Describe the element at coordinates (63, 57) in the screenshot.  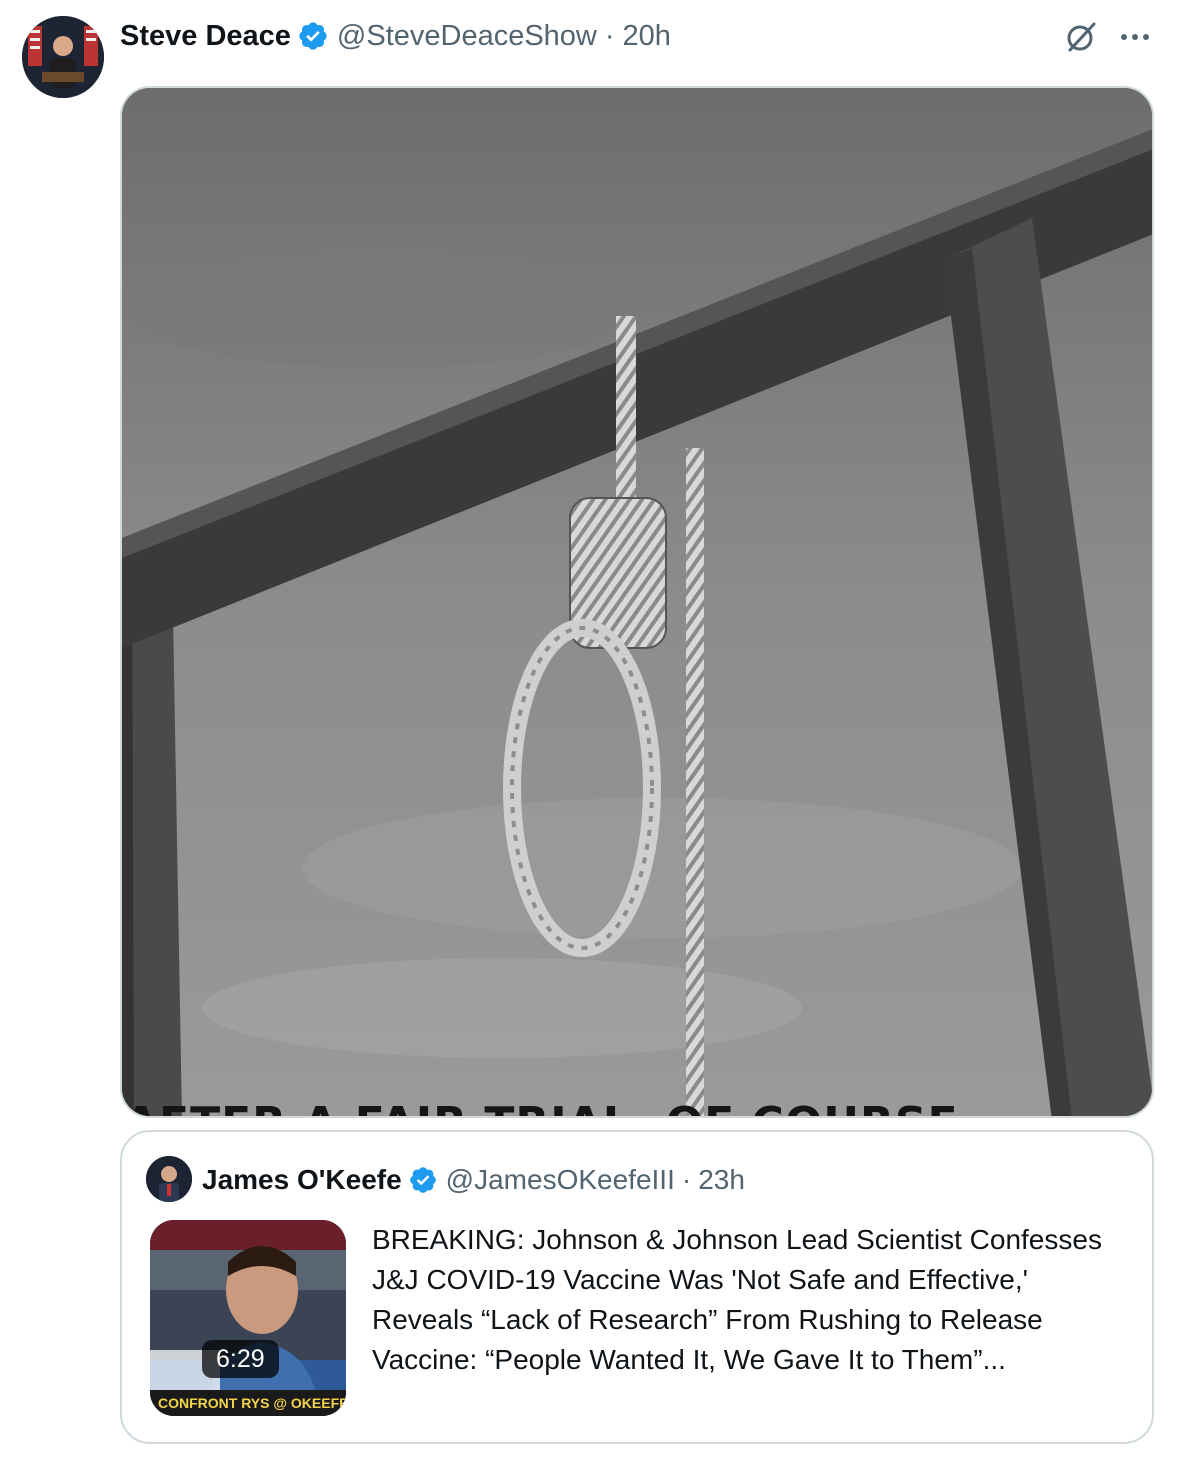
I see `author-avatar` at that location.